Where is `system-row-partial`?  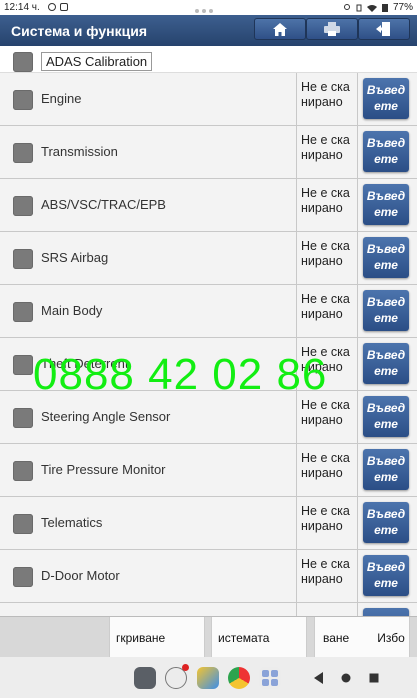
system-row-partial is located at coordinates (208, 609).